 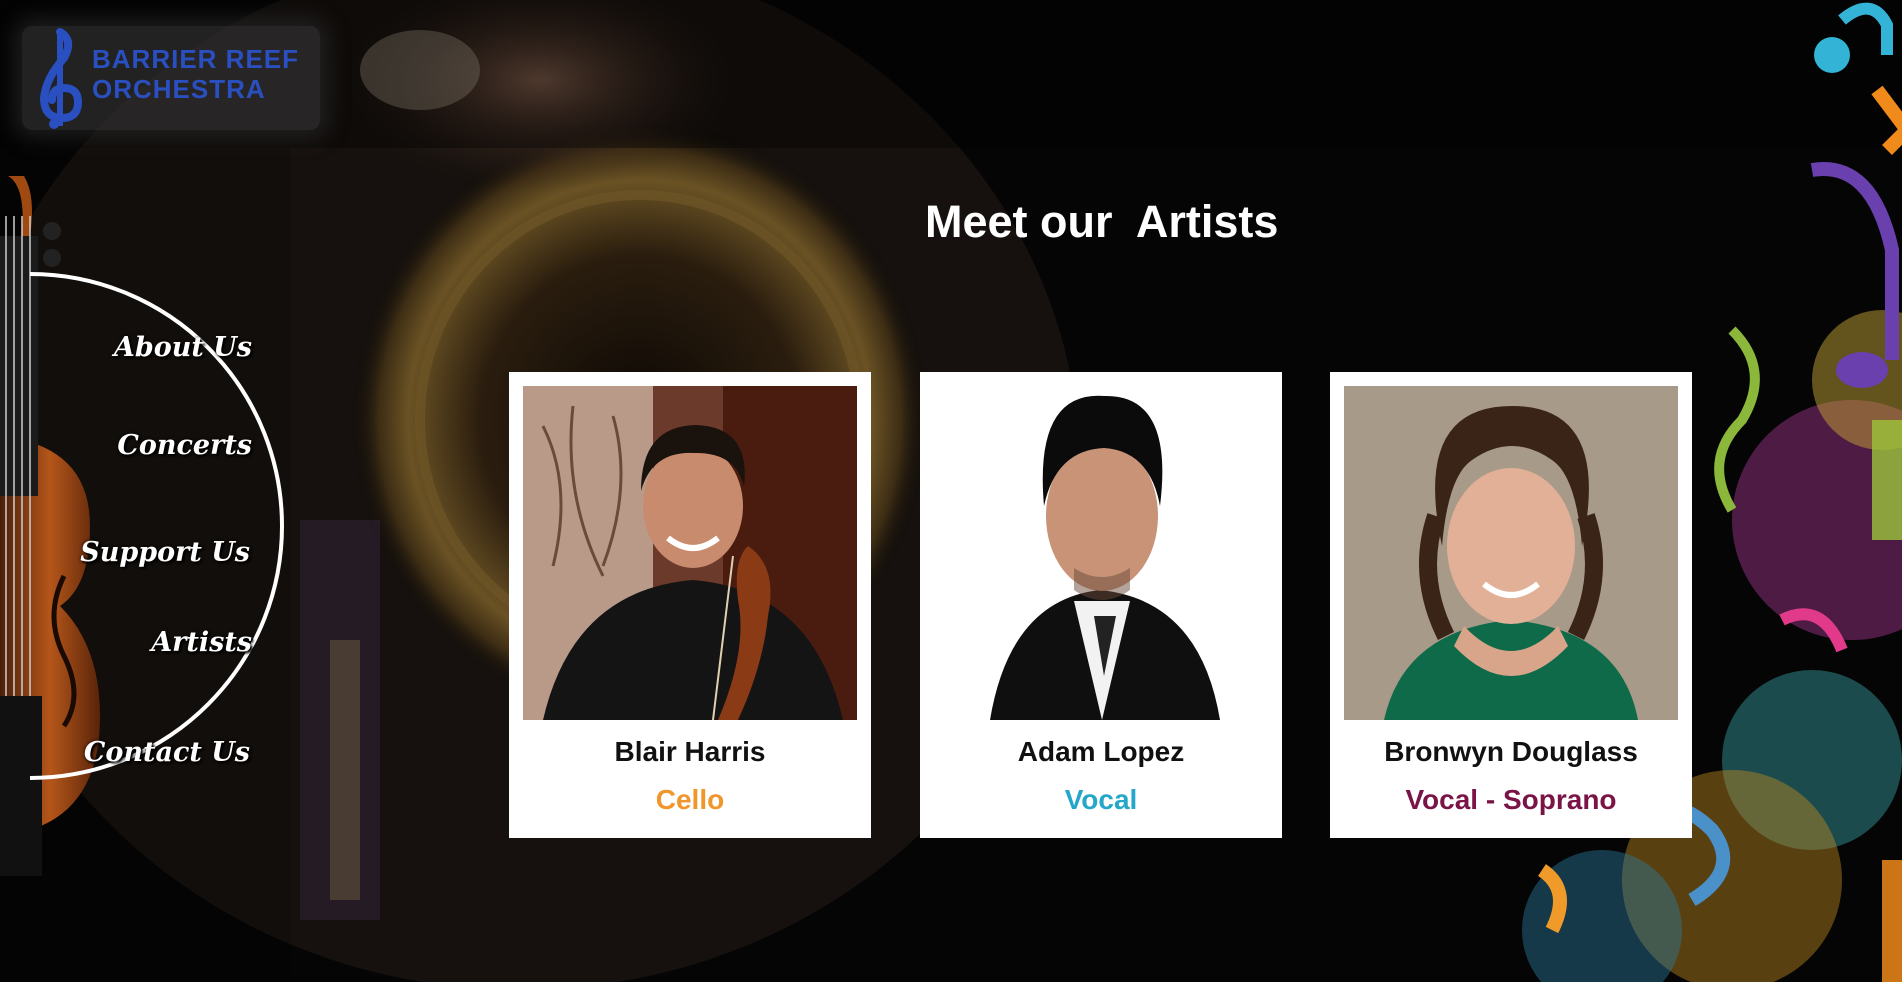 I want to click on brand-name: BARRIER REEF ORCHESTRA, so click(x=207, y=74).